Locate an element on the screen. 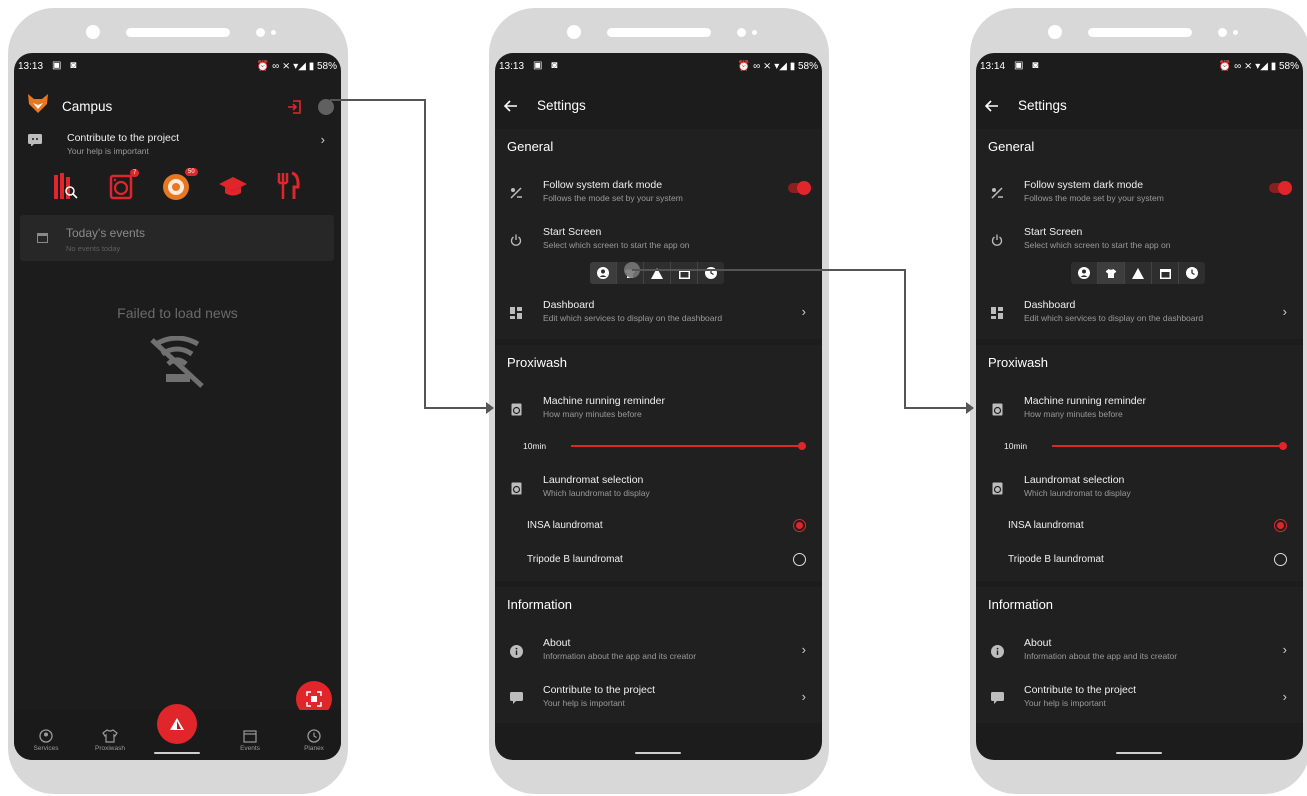 The image size is (1307, 796). arrow-campus-to-settings is located at coordinates (408, 254).